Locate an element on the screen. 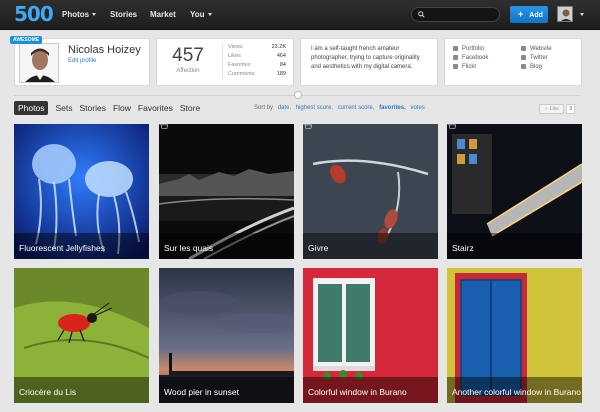  link-label: Blog is located at coordinates (536, 66).